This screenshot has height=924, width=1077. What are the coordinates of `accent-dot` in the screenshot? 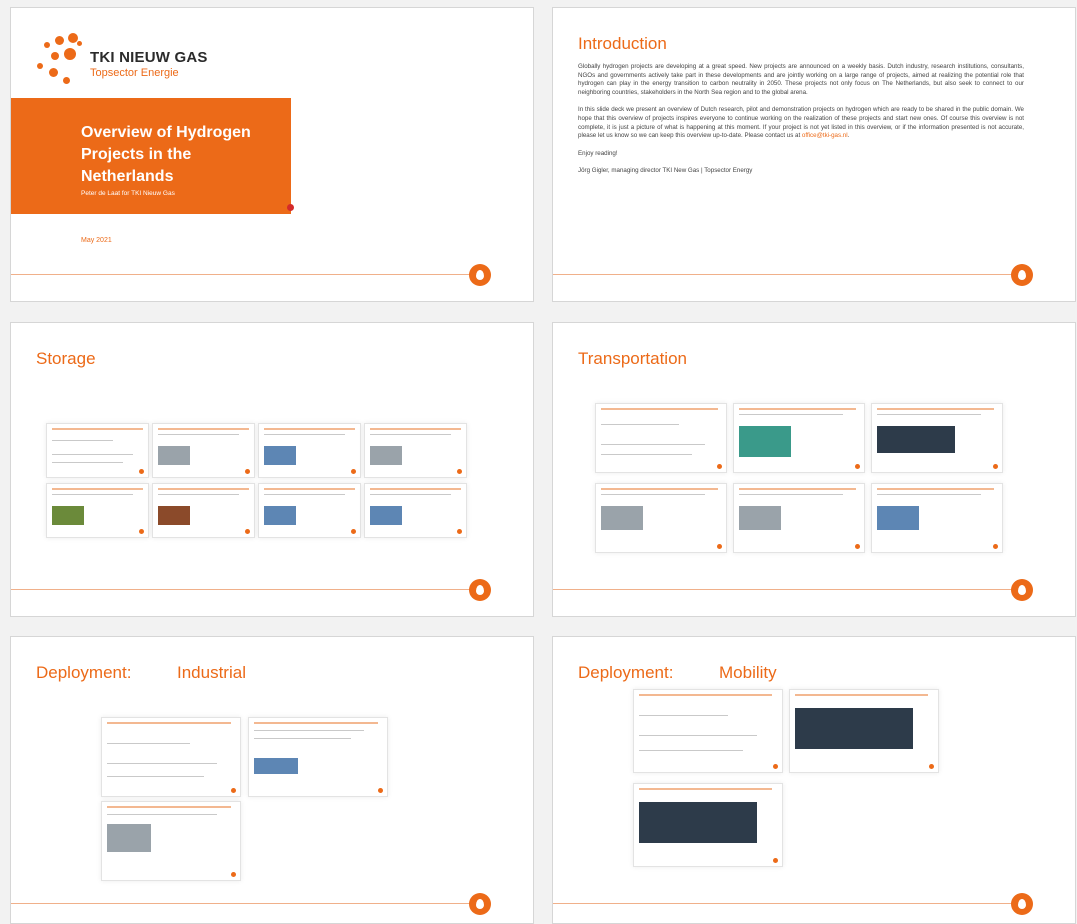 It's located at (290, 207).